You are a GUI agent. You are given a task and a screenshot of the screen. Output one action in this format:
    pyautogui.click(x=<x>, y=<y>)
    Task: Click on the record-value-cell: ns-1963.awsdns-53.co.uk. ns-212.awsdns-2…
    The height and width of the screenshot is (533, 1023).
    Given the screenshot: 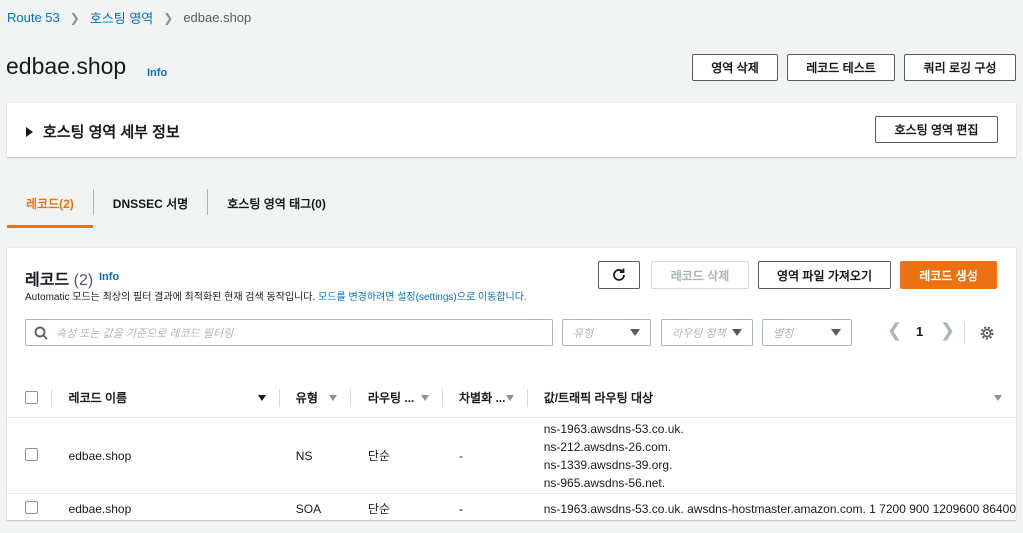 What is the action you would take?
    pyautogui.click(x=771, y=455)
    